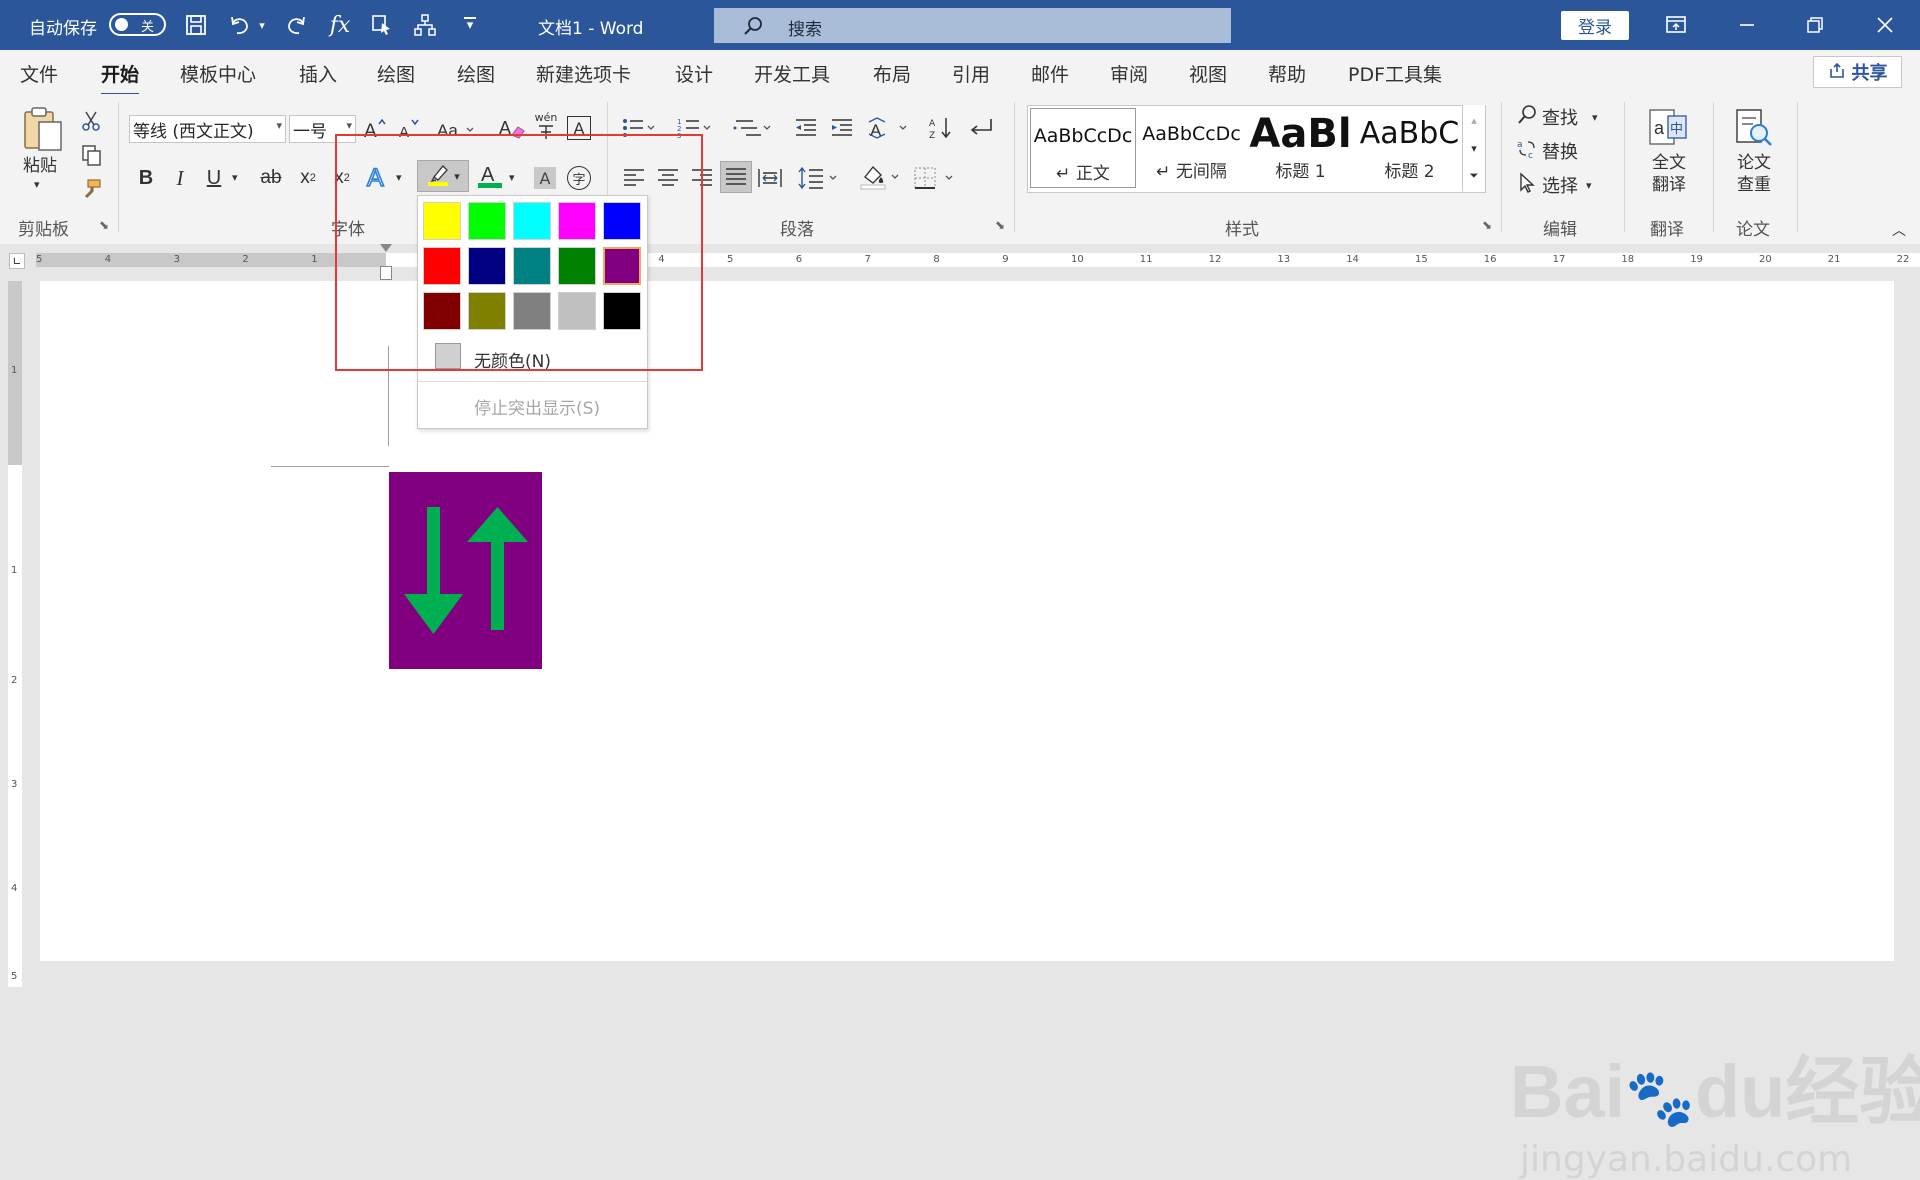  Describe the element at coordinates (240, 25) in the screenshot. I see `undo-icon` at that location.